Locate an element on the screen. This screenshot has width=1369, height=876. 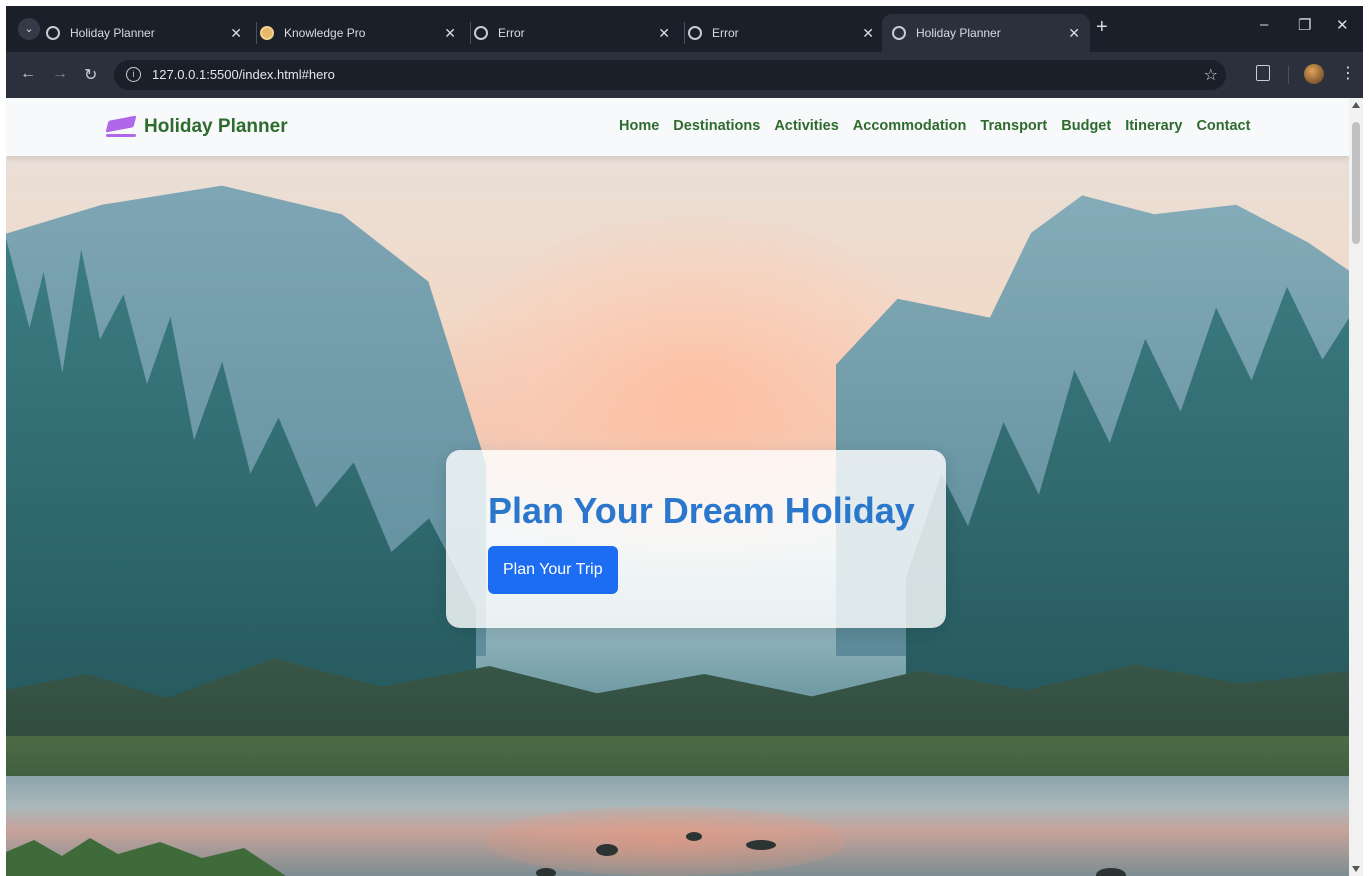
nav-link-home: Home is located at coordinates (639, 126).